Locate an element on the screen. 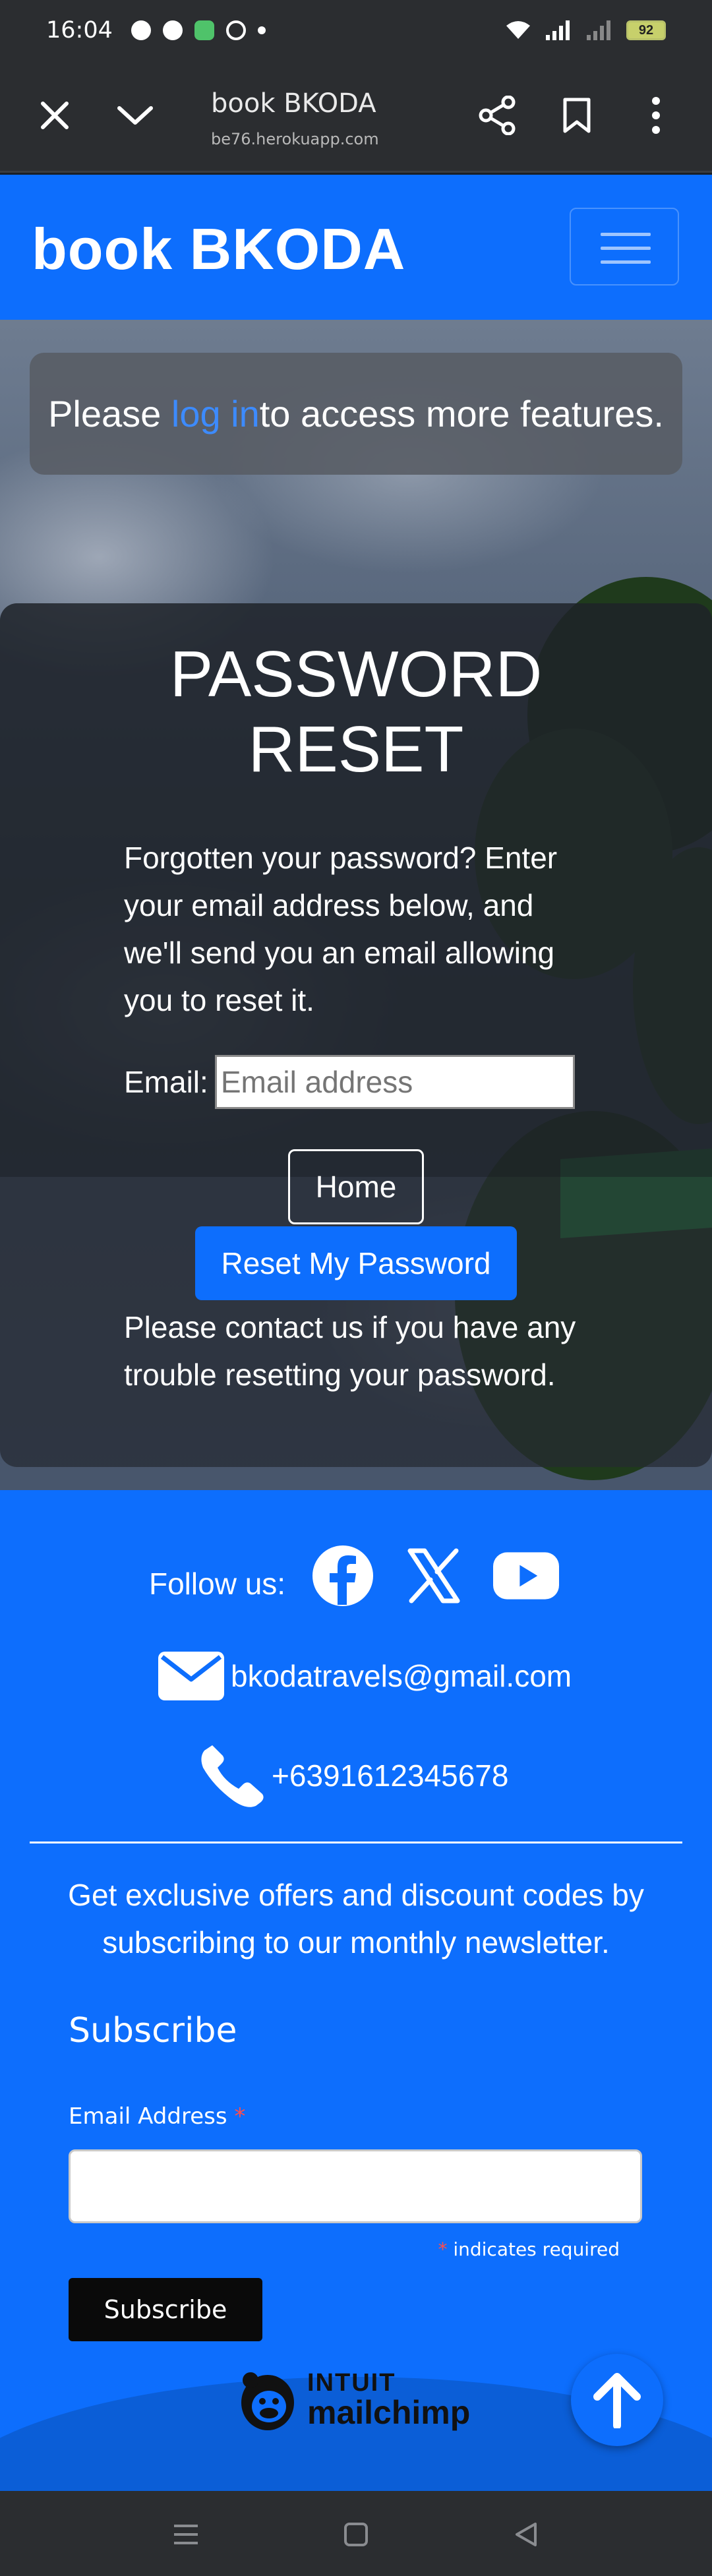 The height and width of the screenshot is (2576, 712). page-title: PASSWORD RESET is located at coordinates (356, 711).